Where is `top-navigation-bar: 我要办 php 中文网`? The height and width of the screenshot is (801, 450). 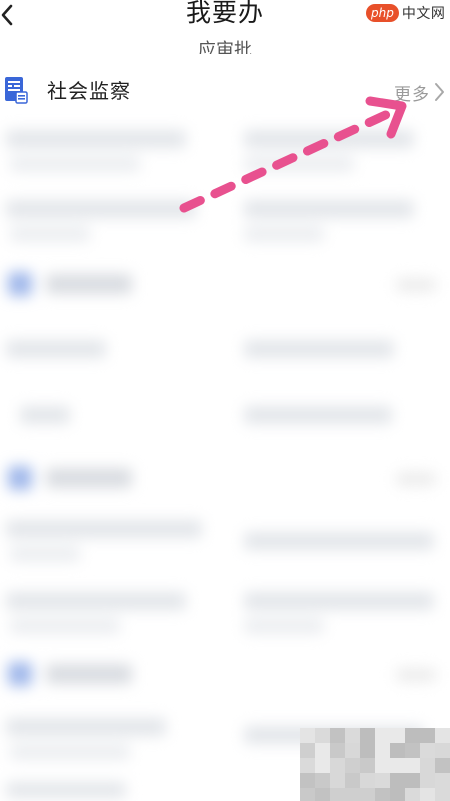 top-navigation-bar: 我要办 php 中文网 is located at coordinates (225, 17).